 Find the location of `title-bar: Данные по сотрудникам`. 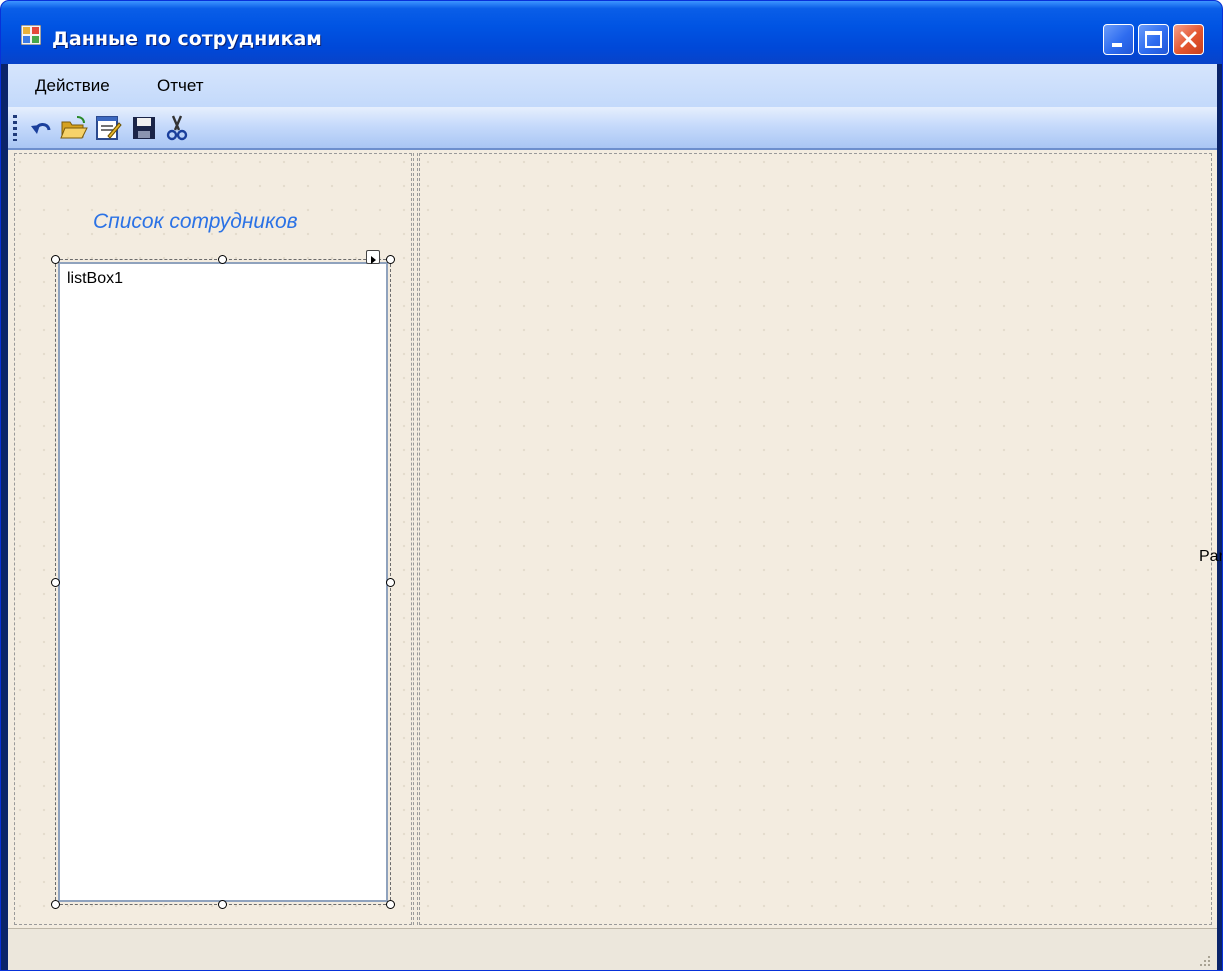

title-bar: Данные по сотрудникам is located at coordinates (611, 32).